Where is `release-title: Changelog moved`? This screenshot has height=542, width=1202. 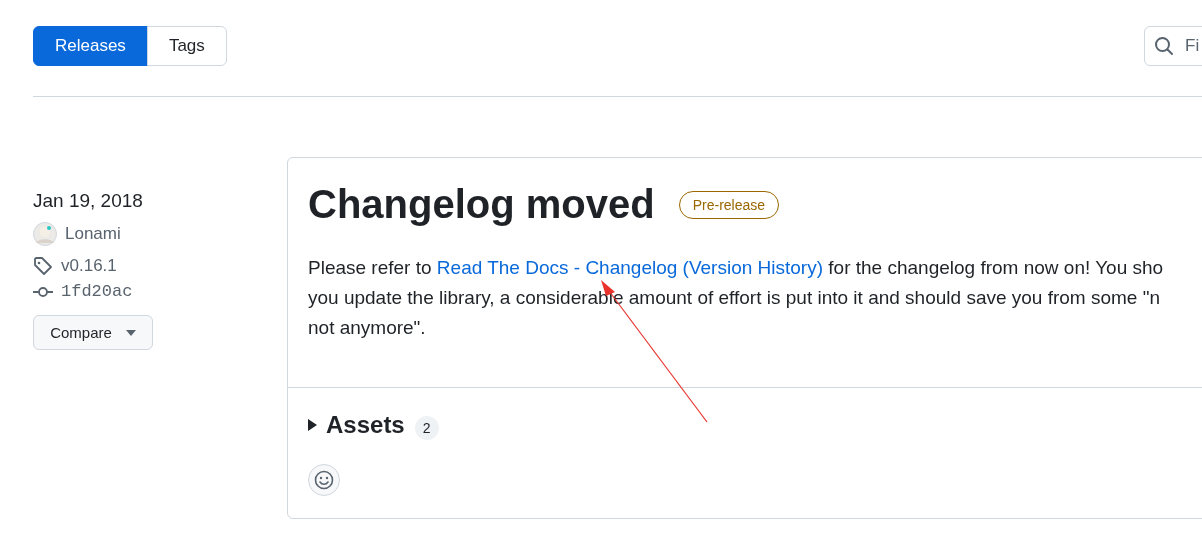 release-title: Changelog moved is located at coordinates (481, 204).